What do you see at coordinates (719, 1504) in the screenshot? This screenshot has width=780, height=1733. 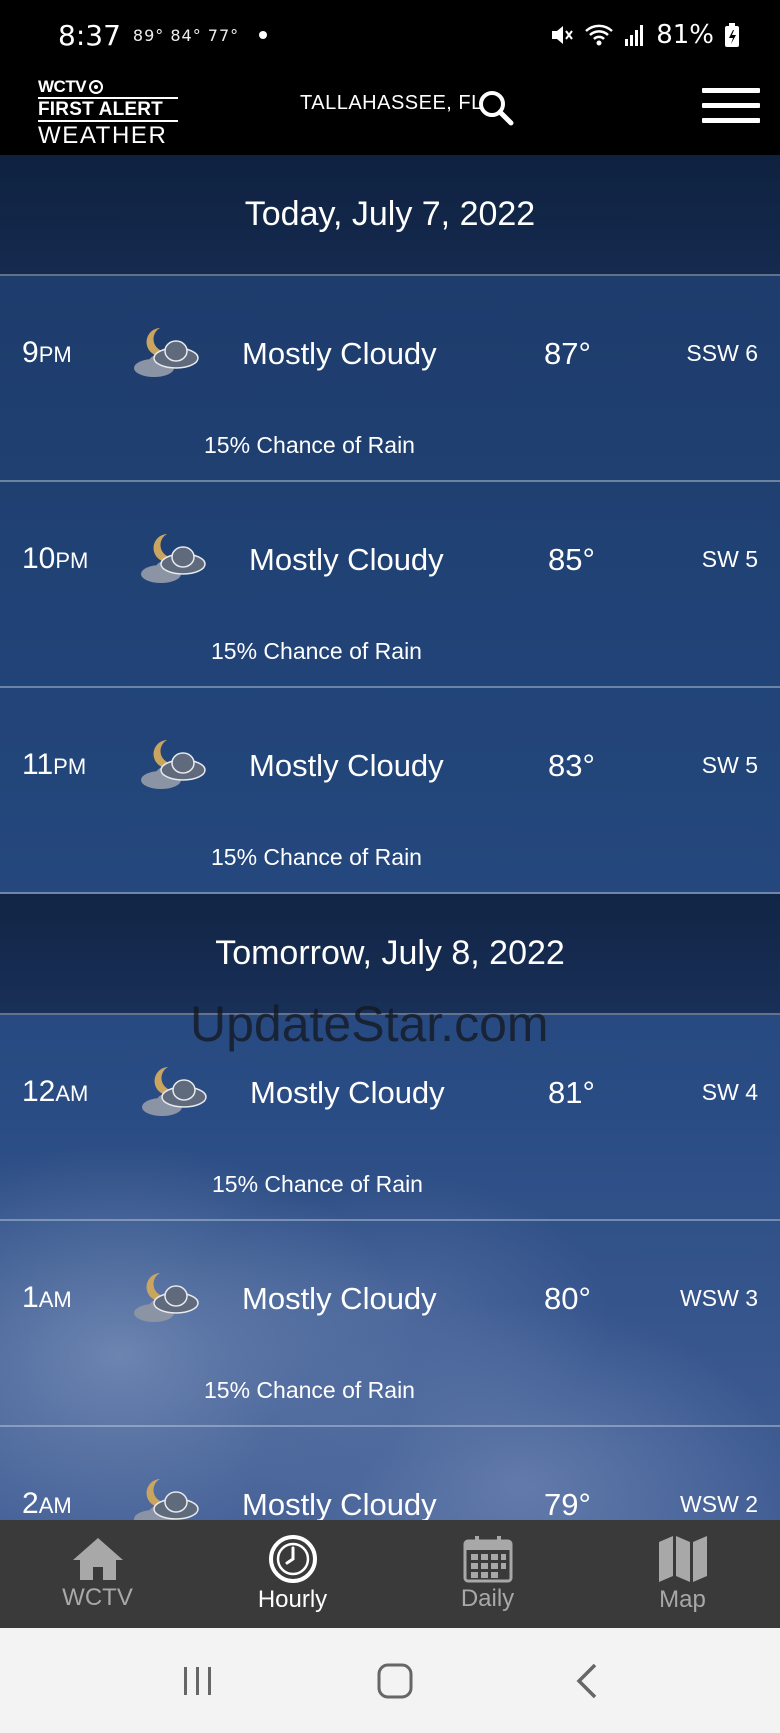 I see `hour-wind: WSW 2` at bounding box center [719, 1504].